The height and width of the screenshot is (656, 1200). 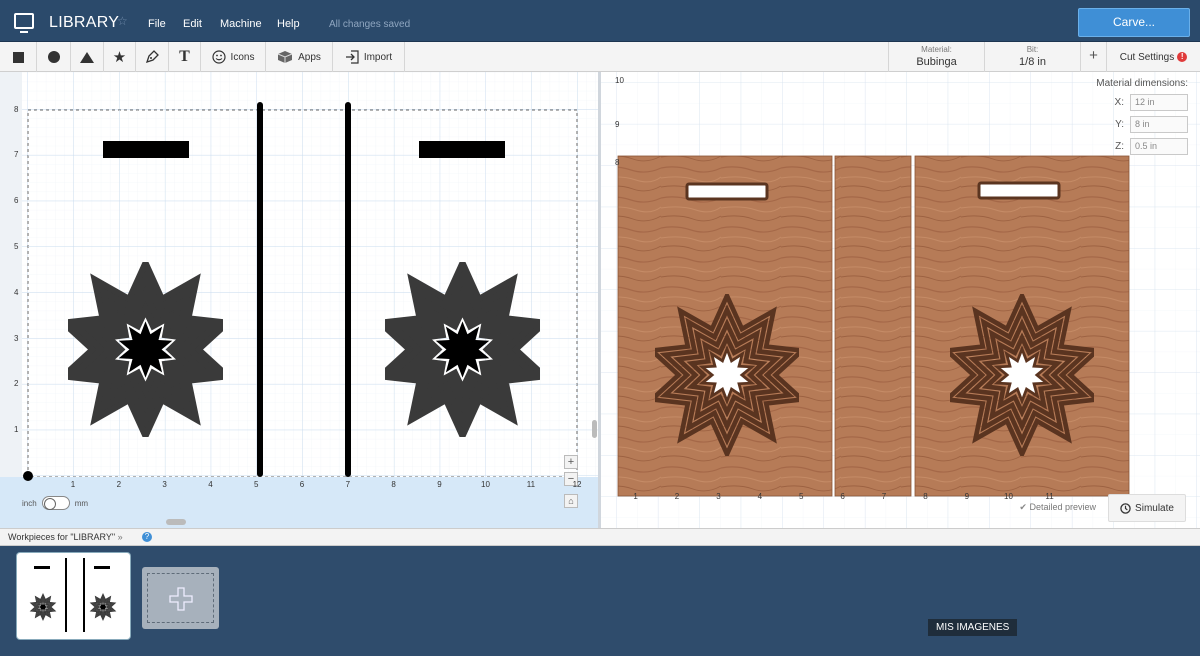 What do you see at coordinates (256, 484) in the screenshot?
I see `x-tick-label: 5` at bounding box center [256, 484].